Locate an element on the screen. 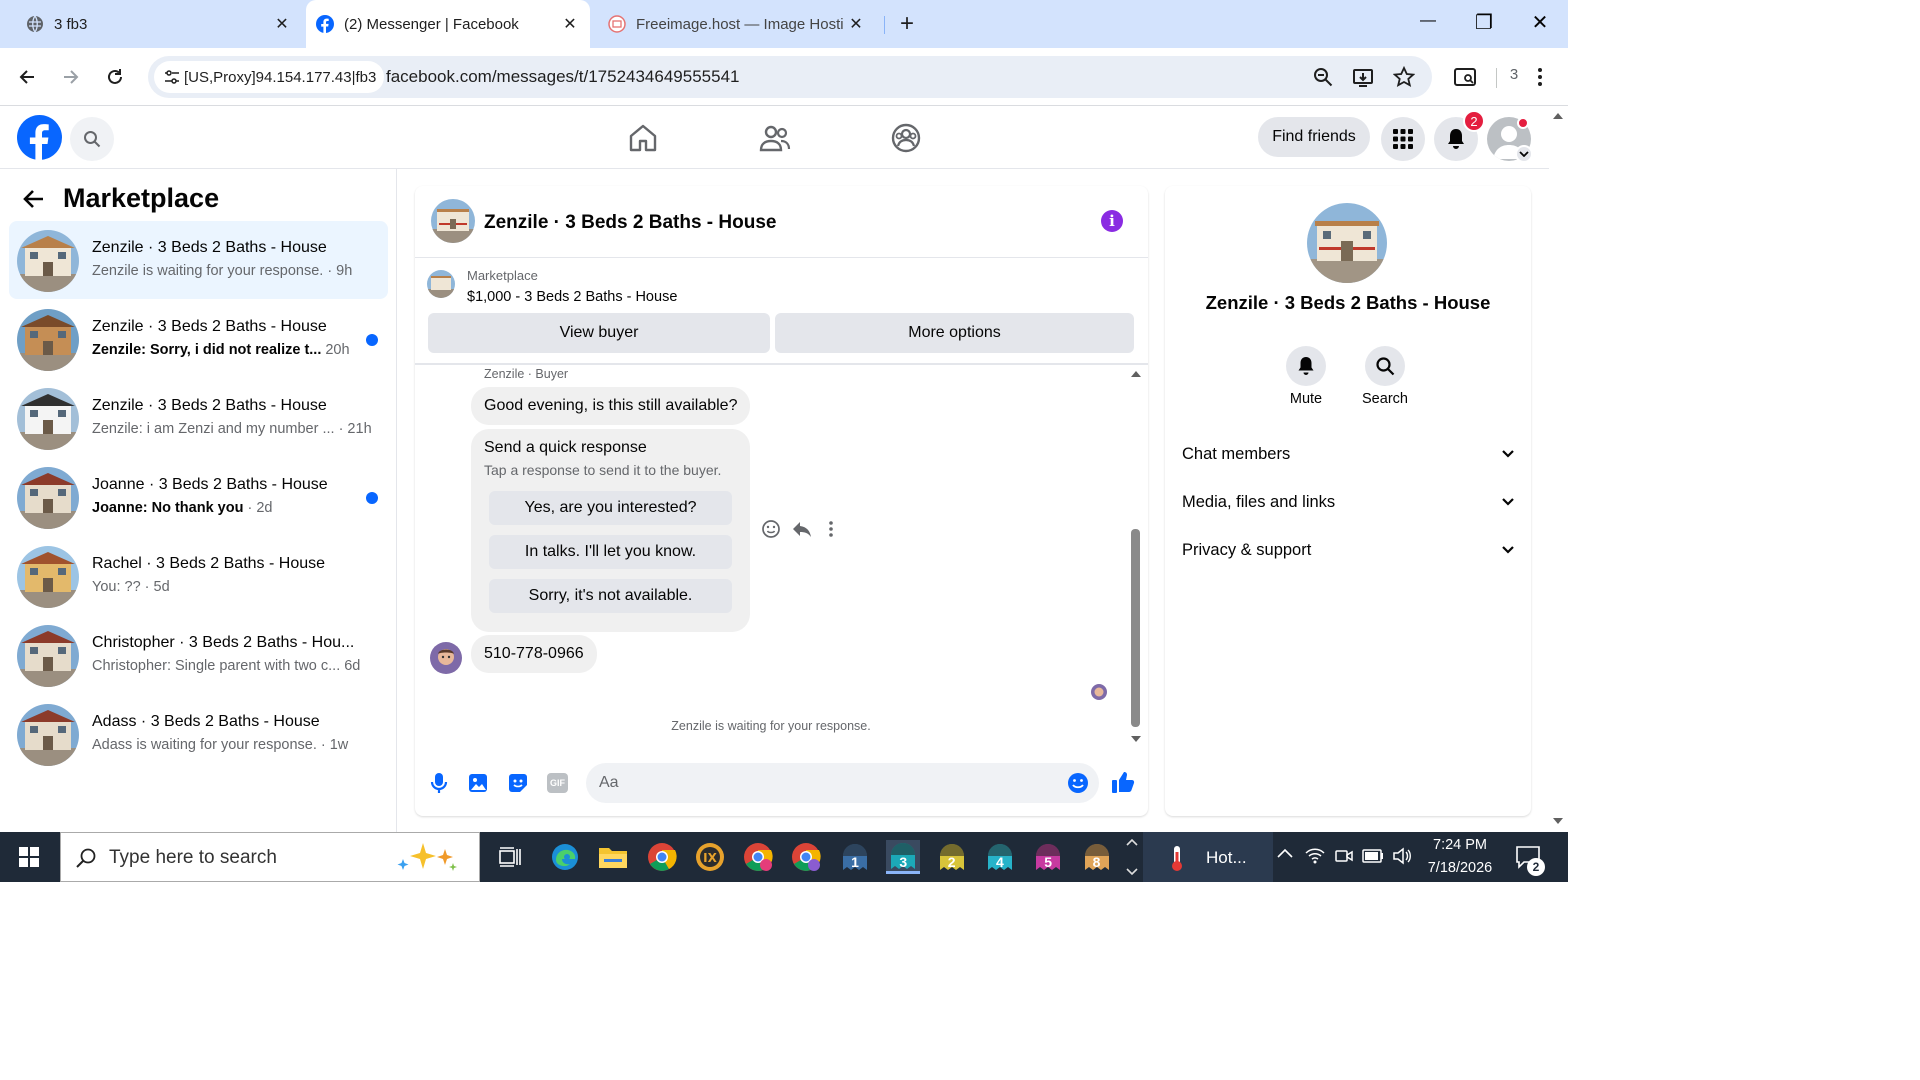 The height and width of the screenshot is (1080, 1920). bookmark-star-icon is located at coordinates (1404, 77).